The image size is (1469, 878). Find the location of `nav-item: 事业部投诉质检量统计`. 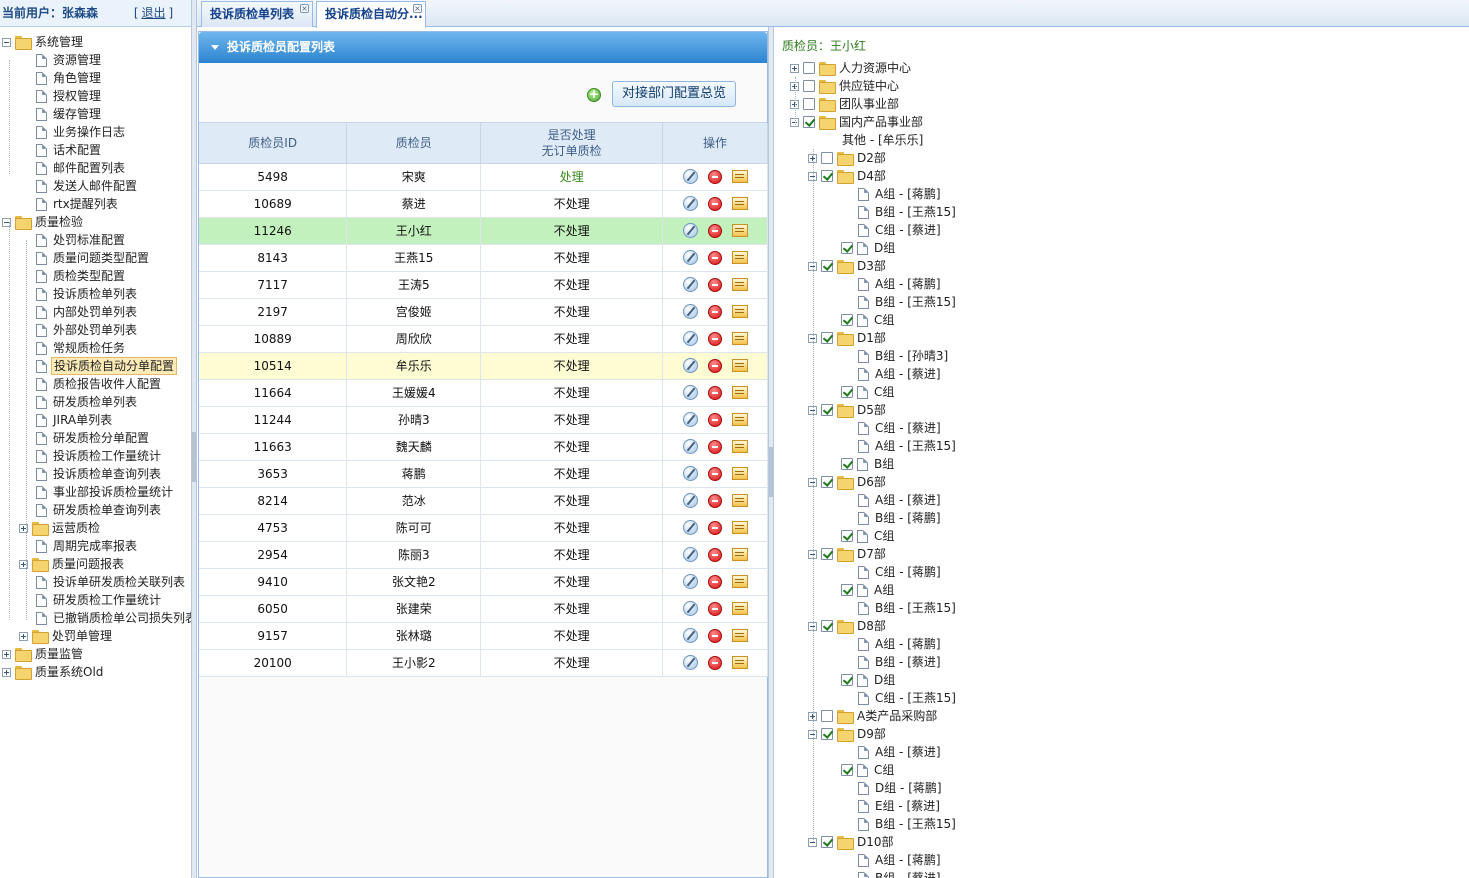

nav-item: 事业部投诉质检量统计 is located at coordinates (105, 492).